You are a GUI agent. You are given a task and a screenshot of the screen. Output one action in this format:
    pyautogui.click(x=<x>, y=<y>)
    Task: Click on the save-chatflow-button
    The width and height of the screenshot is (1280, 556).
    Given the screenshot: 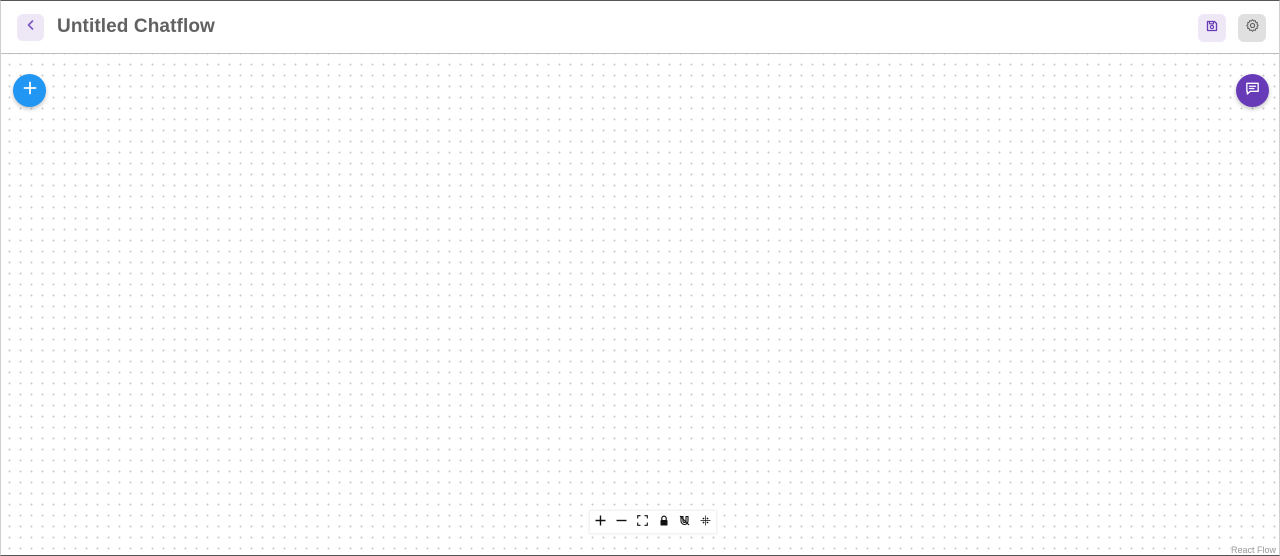 What is the action you would take?
    pyautogui.click(x=1212, y=28)
    